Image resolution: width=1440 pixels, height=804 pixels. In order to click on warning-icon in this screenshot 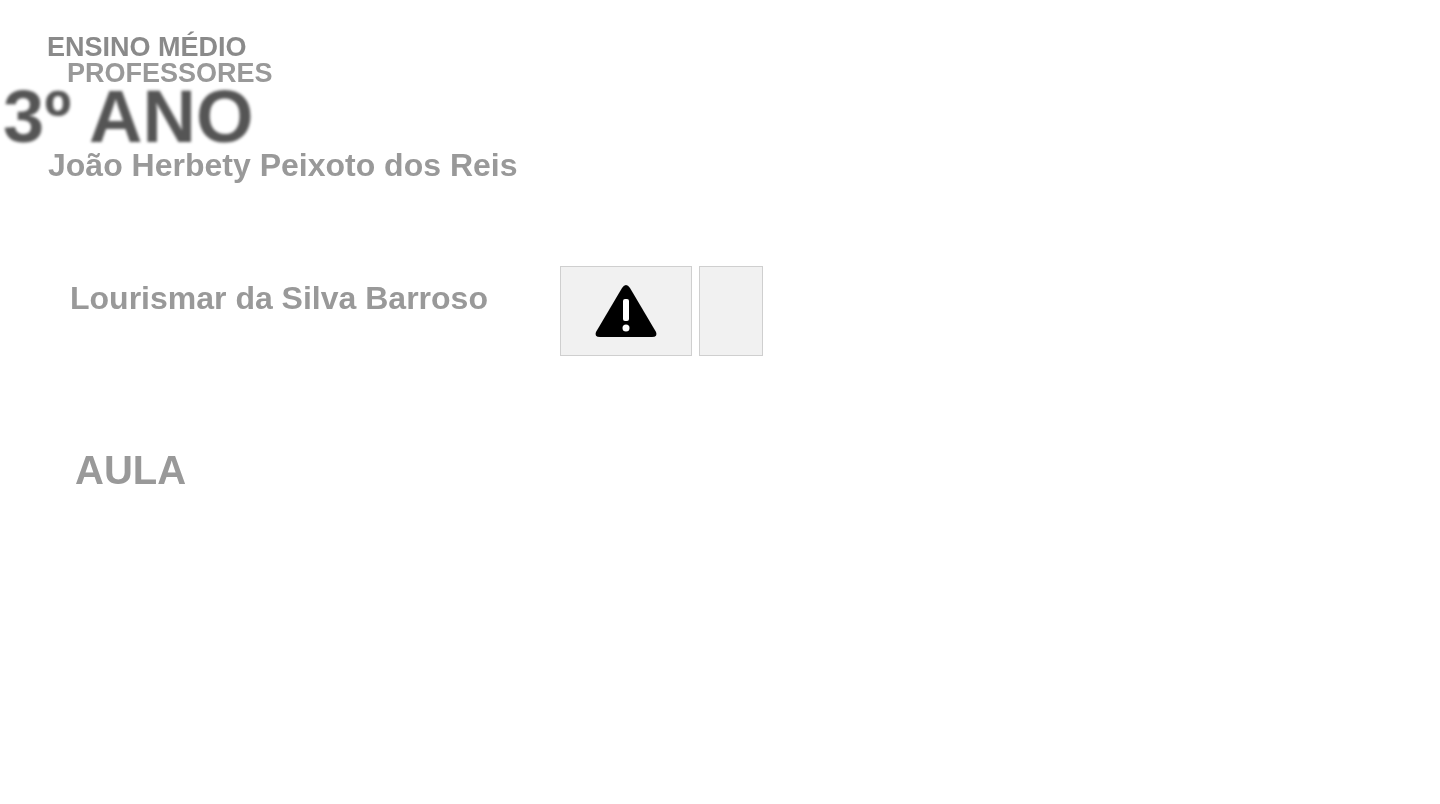, I will do `click(625, 311)`.